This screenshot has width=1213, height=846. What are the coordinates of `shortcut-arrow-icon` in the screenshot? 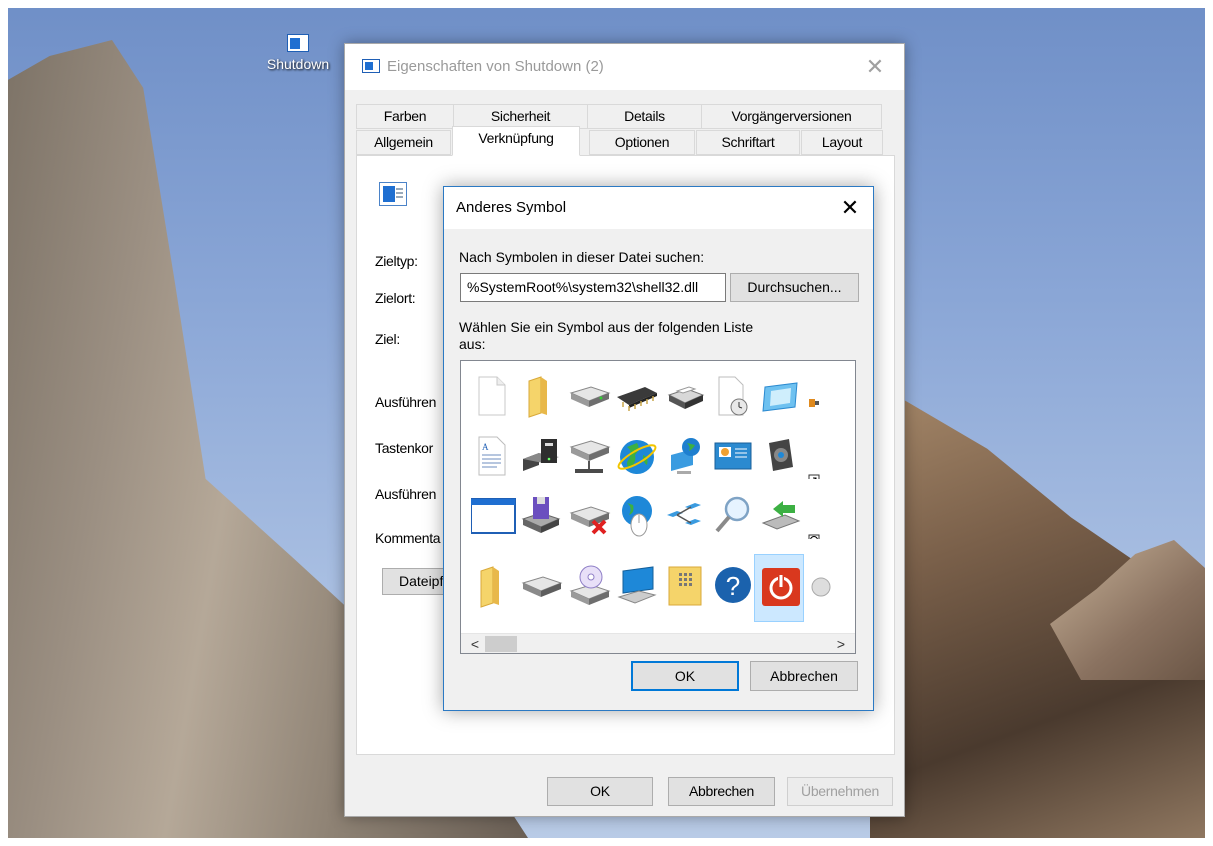 It's located at (827, 455).